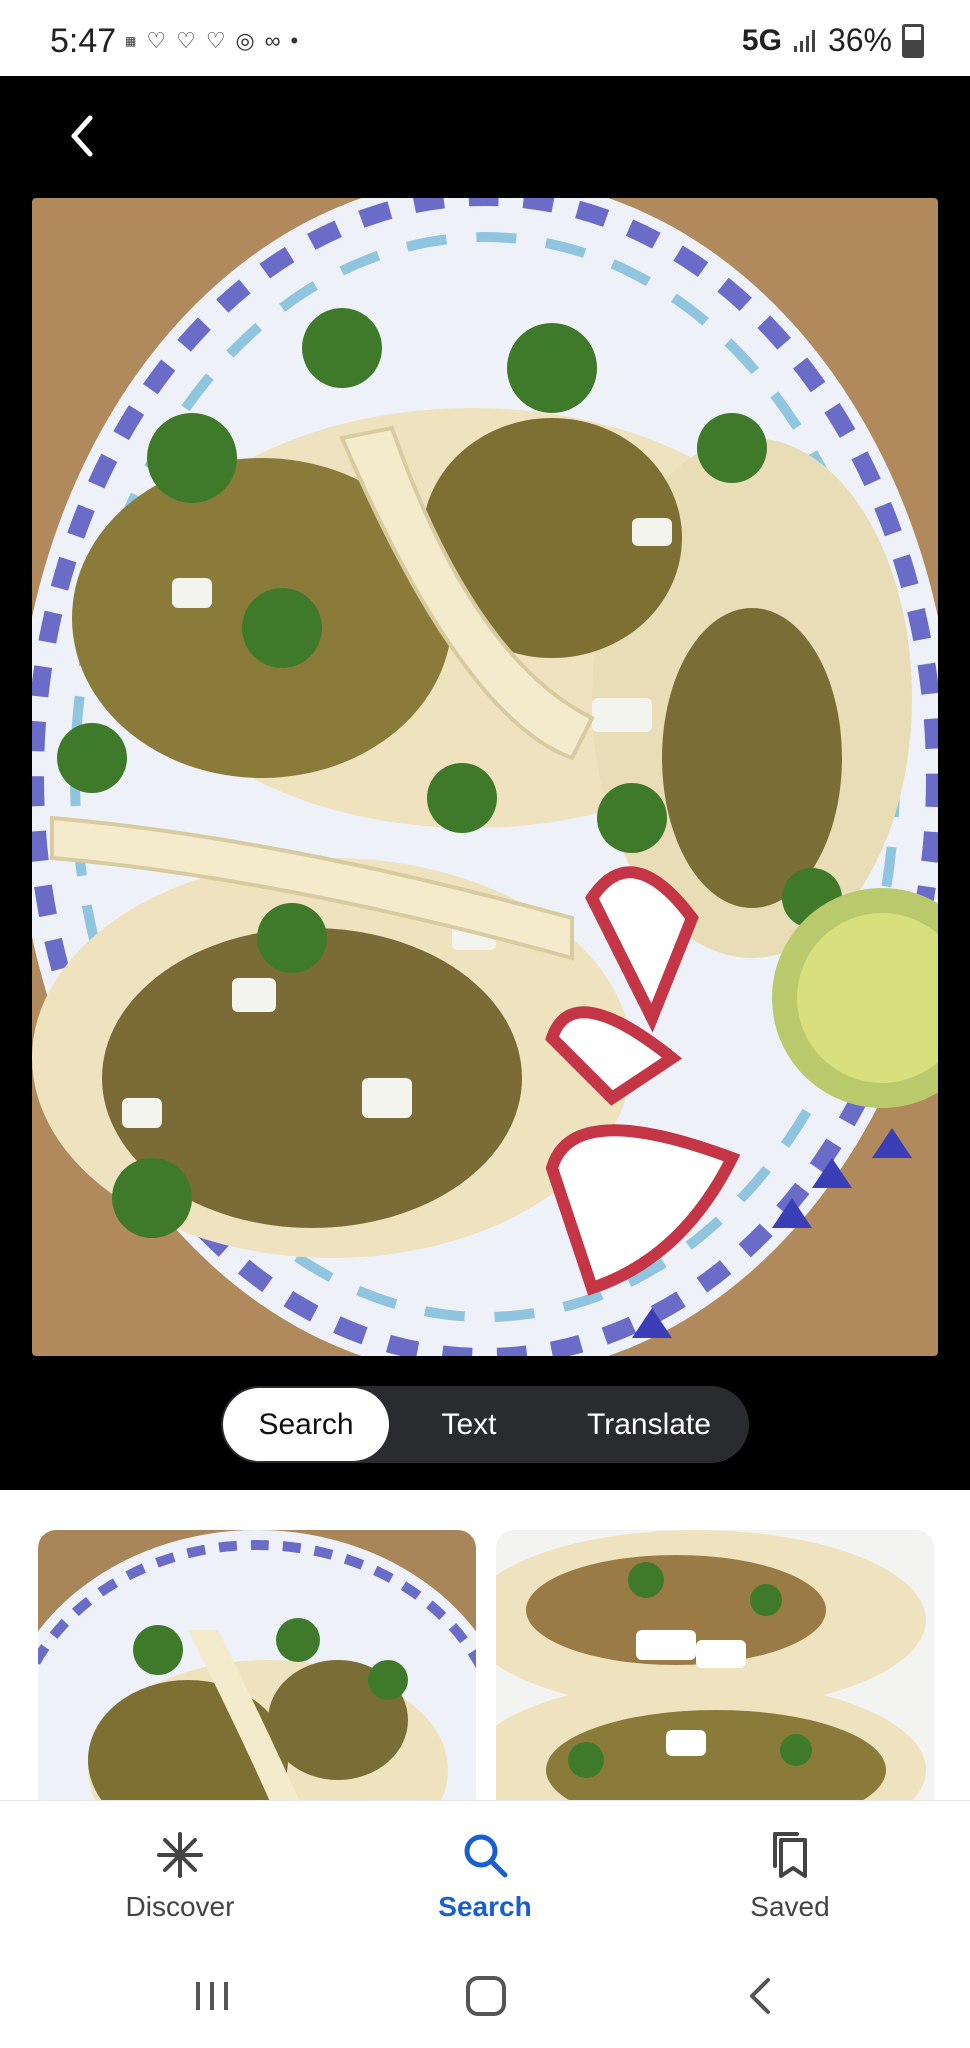  I want to click on nav-saved: Saved, so click(790, 1875).